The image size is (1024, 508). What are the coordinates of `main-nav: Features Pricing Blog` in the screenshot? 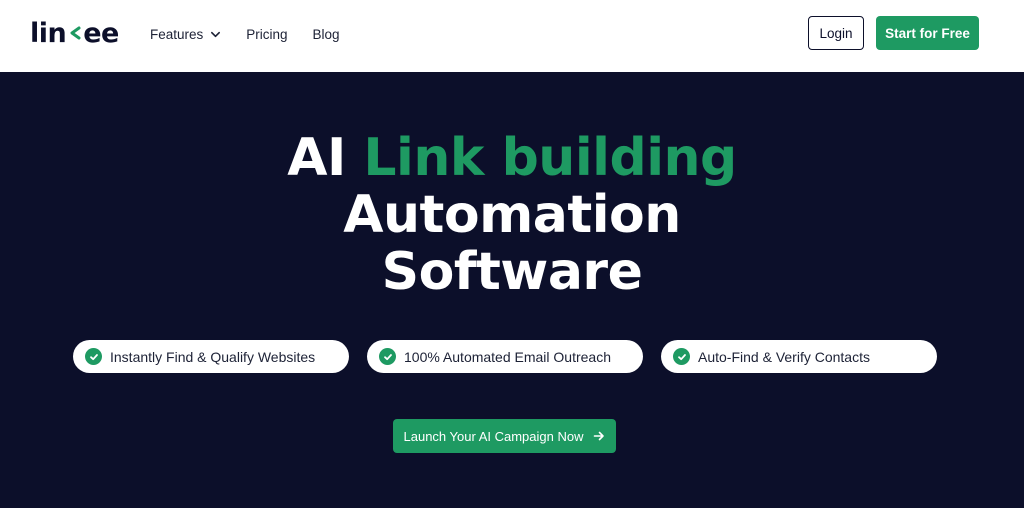 It's located at (257, 34).